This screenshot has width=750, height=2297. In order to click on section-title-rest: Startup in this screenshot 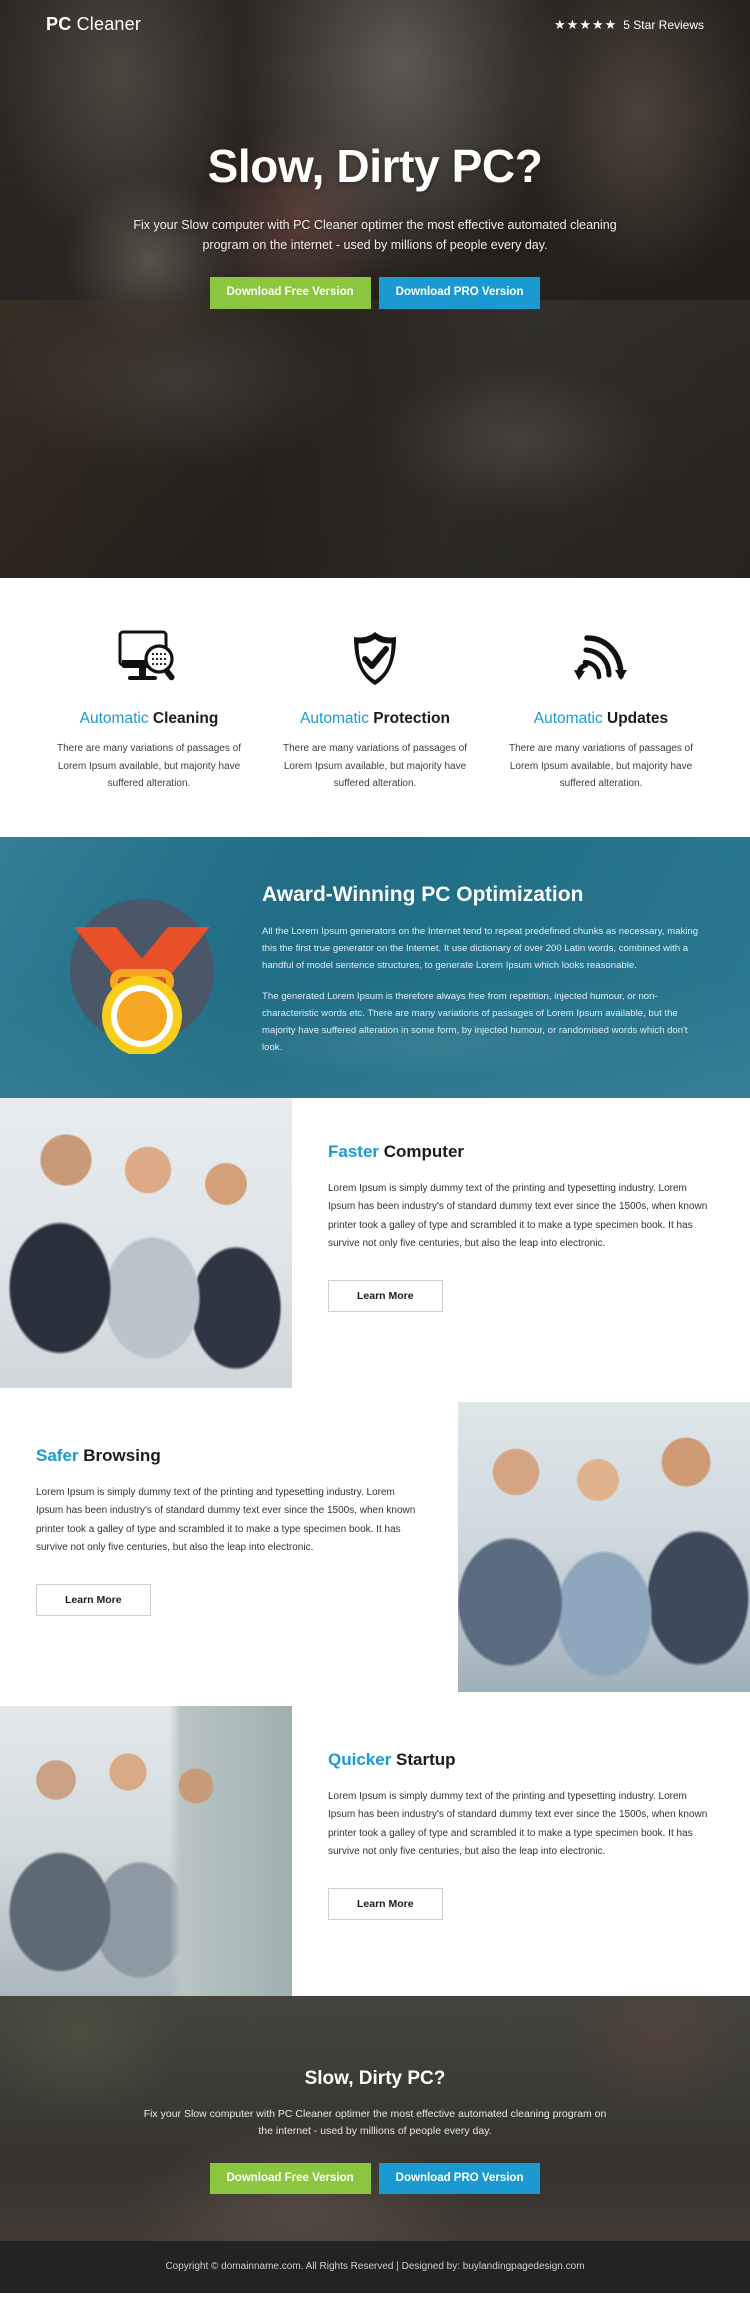, I will do `click(423, 1759)`.